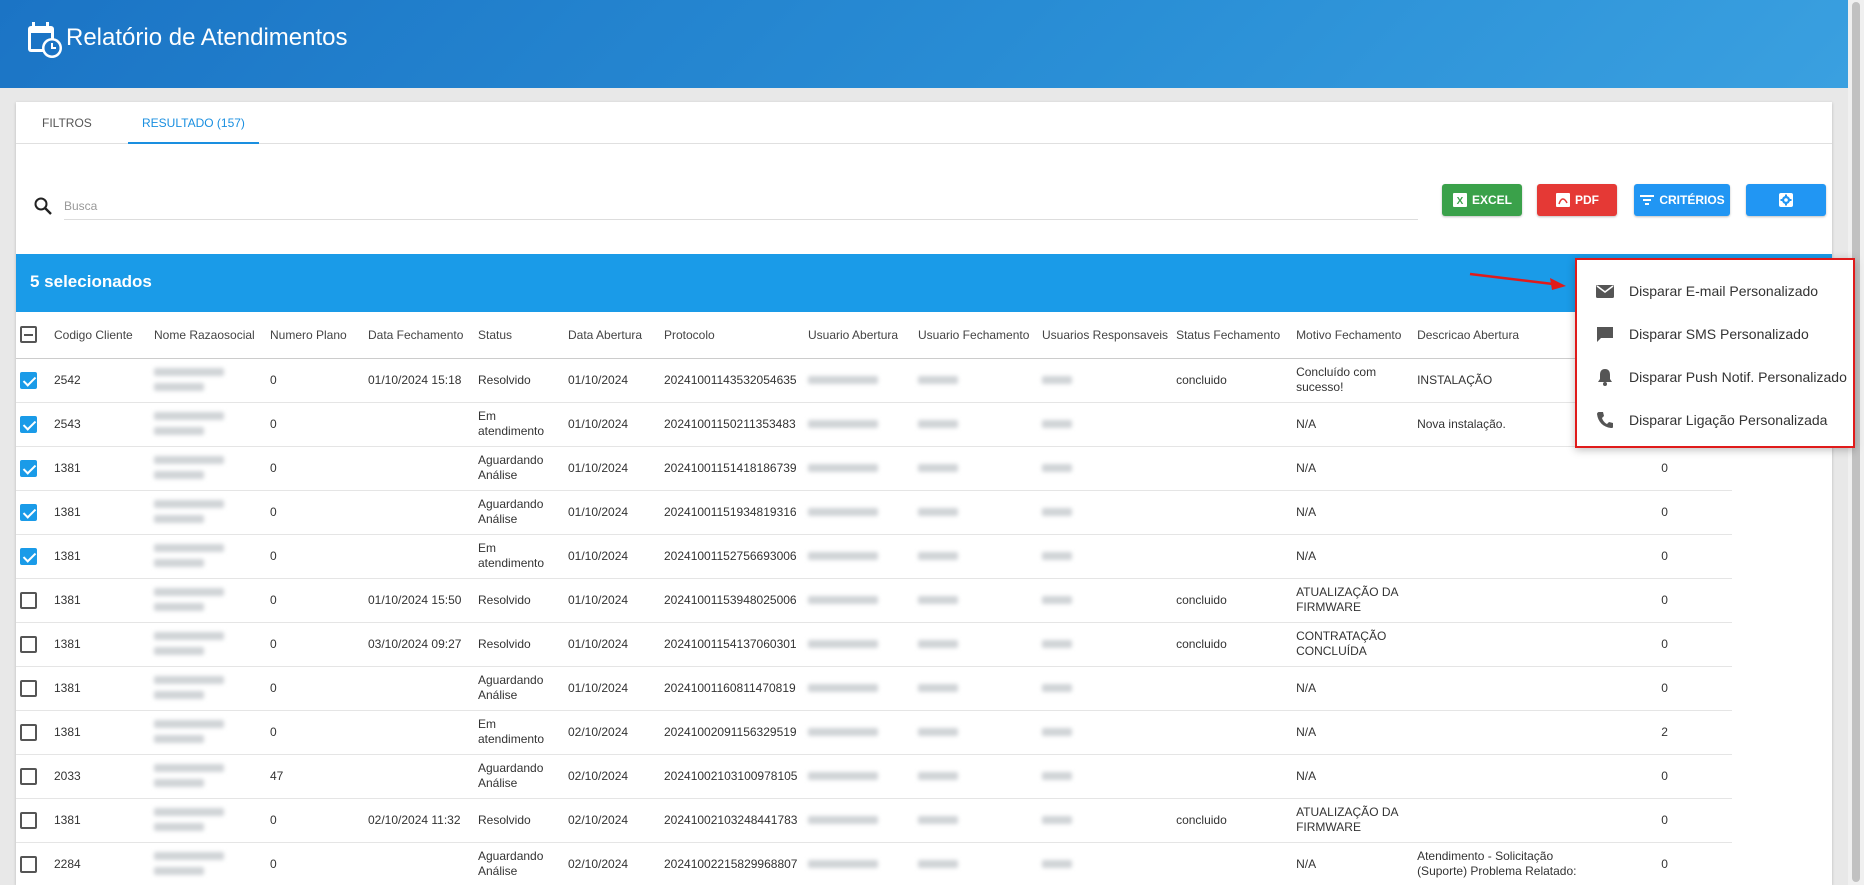 This screenshot has height=885, width=1864. What do you see at coordinates (1786, 200) in the screenshot?
I see `settings-button` at bounding box center [1786, 200].